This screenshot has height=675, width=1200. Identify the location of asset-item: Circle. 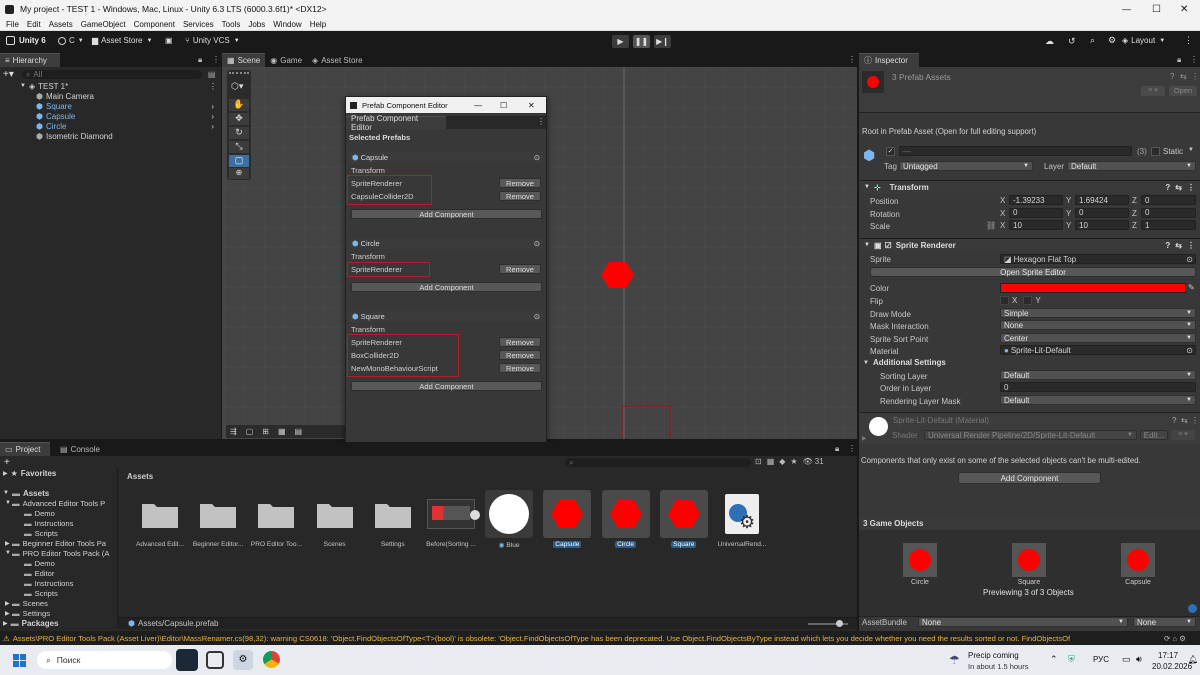
(626, 519).